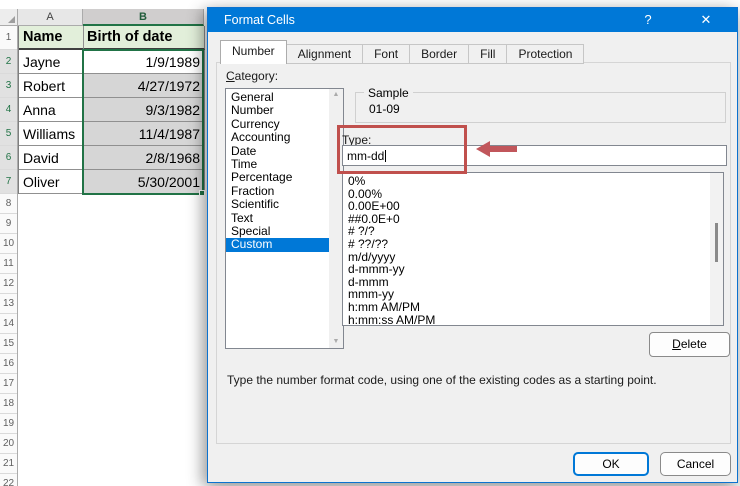 The height and width of the screenshot is (486, 740). I want to click on row-header: 21, so click(8, 464).